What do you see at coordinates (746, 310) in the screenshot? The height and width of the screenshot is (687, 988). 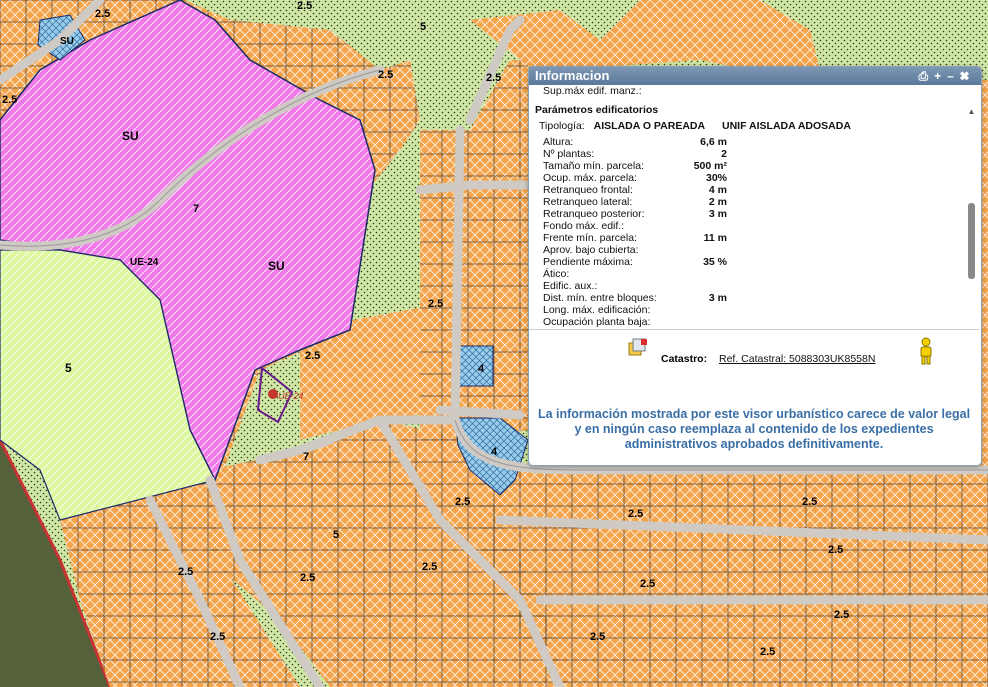 I see `param-row: Long. máx. edificación:` at bounding box center [746, 310].